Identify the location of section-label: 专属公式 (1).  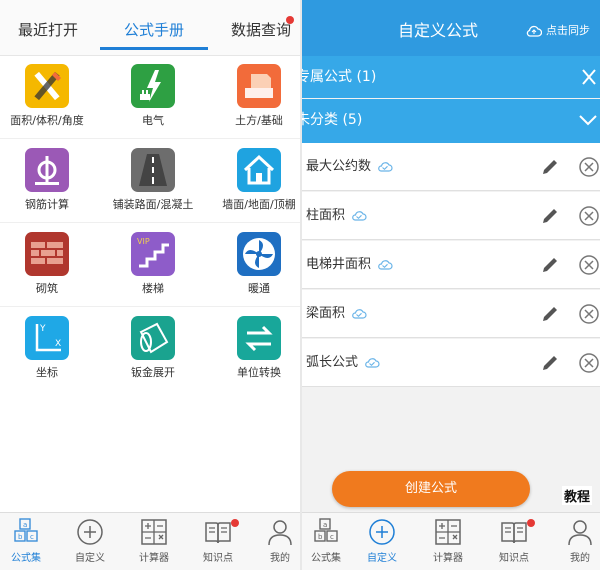
(339, 77).